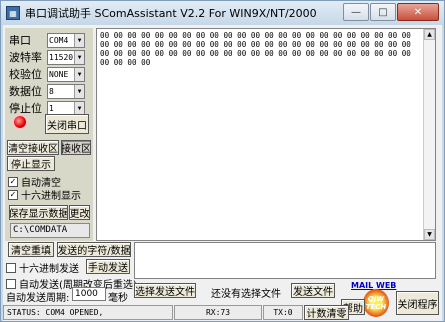  What do you see at coordinates (44, 194) in the screenshot?
I see `hex-display-checkbox: ✓ 十六进制显示` at bounding box center [44, 194].